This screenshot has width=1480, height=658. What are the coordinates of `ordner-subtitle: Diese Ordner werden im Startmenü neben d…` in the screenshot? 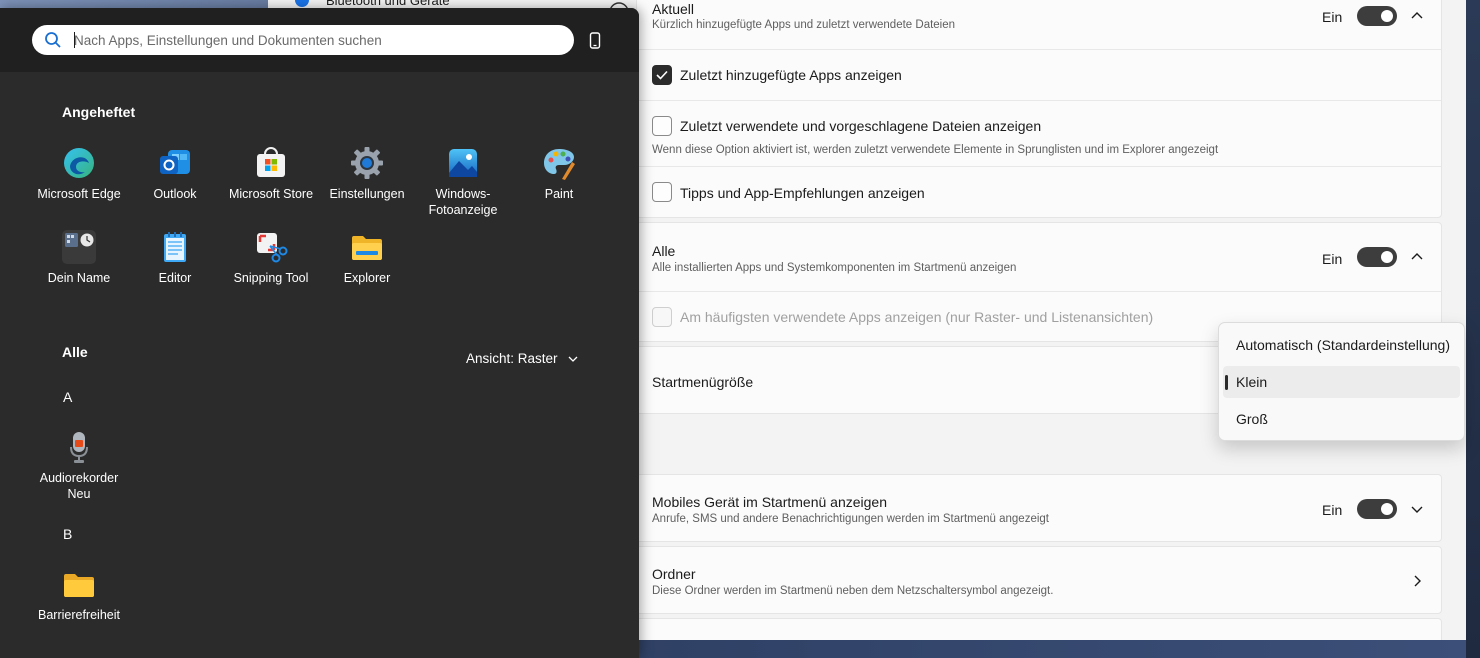 It's located at (853, 591).